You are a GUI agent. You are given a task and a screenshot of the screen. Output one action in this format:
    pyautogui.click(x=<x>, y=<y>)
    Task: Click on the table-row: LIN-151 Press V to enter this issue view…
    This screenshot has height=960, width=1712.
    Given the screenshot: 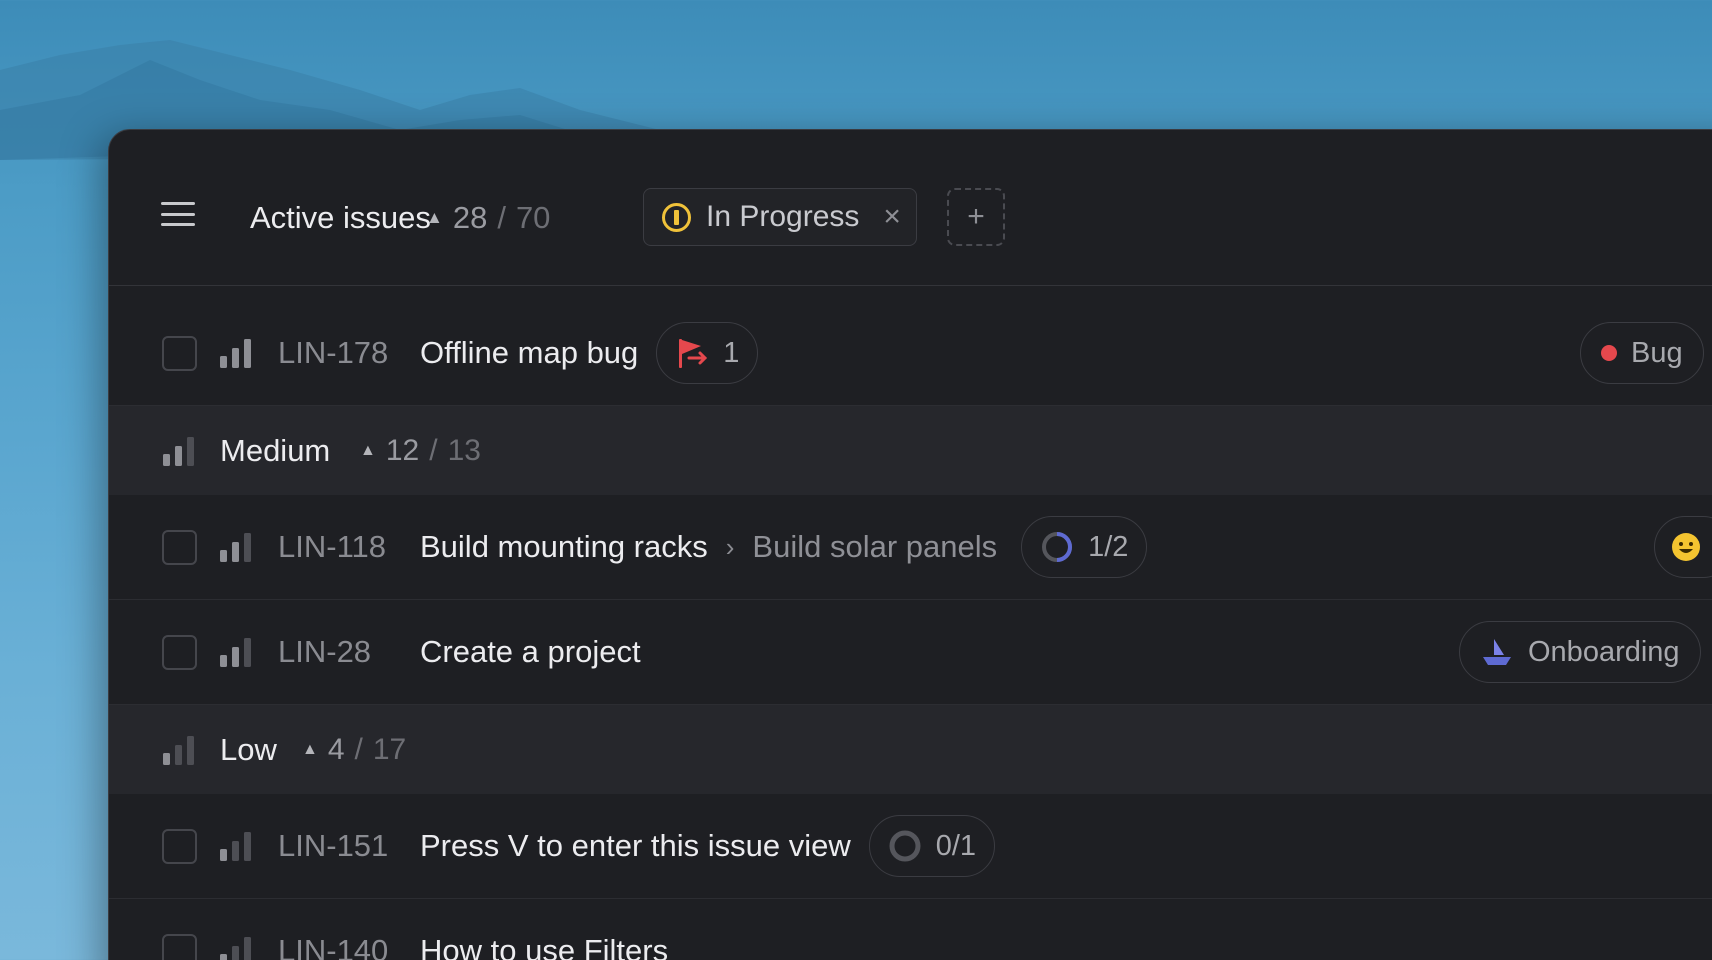 What is the action you would take?
    pyautogui.click(x=910, y=846)
    